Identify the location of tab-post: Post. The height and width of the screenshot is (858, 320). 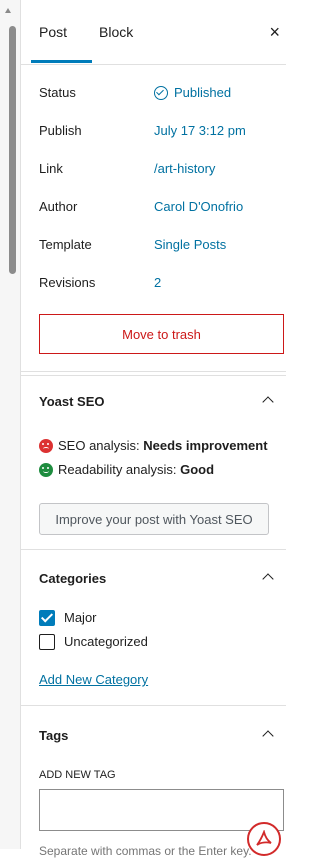
(53, 32).